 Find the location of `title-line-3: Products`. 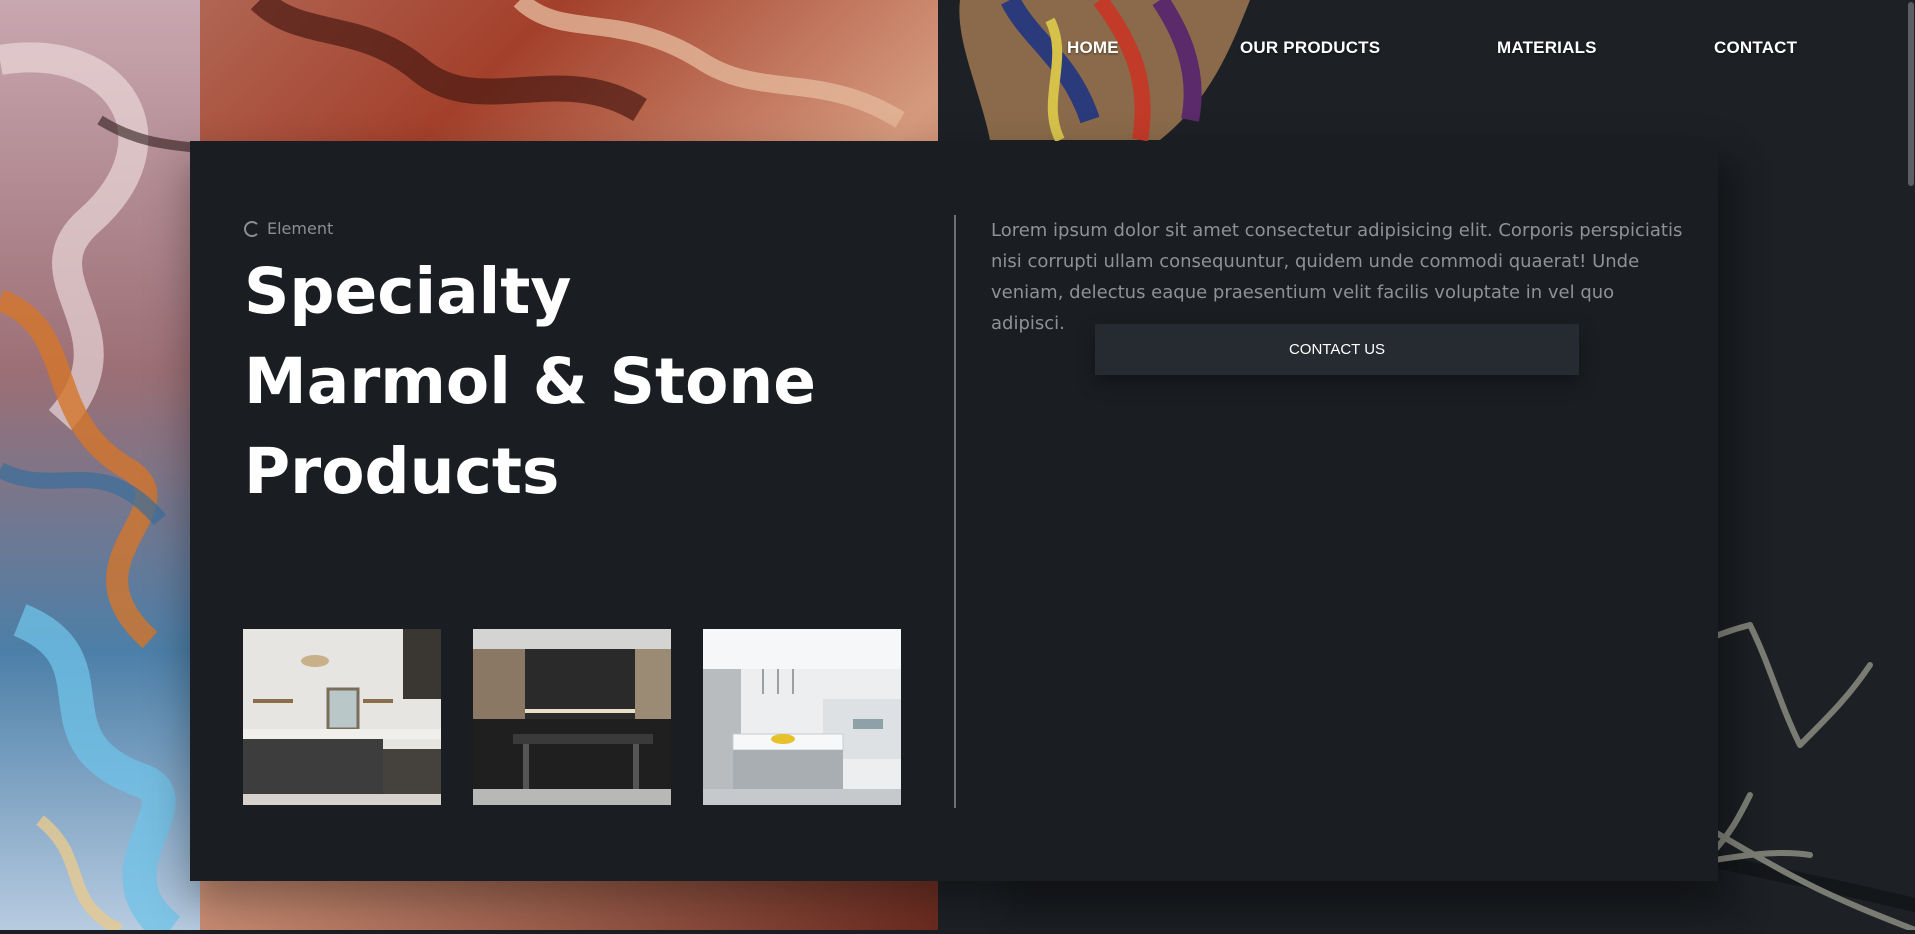

title-line-3: Products is located at coordinates (402, 471).